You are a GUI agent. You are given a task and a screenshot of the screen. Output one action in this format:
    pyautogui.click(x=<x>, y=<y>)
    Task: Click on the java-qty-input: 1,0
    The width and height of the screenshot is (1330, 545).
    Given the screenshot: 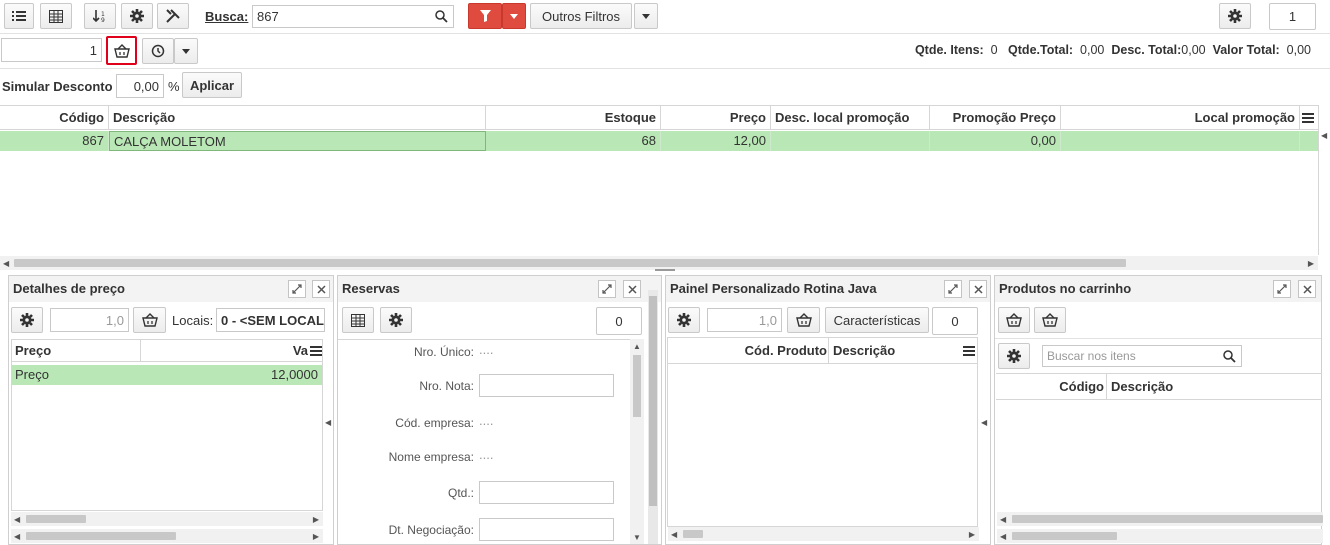 What is the action you would take?
    pyautogui.click(x=744, y=320)
    